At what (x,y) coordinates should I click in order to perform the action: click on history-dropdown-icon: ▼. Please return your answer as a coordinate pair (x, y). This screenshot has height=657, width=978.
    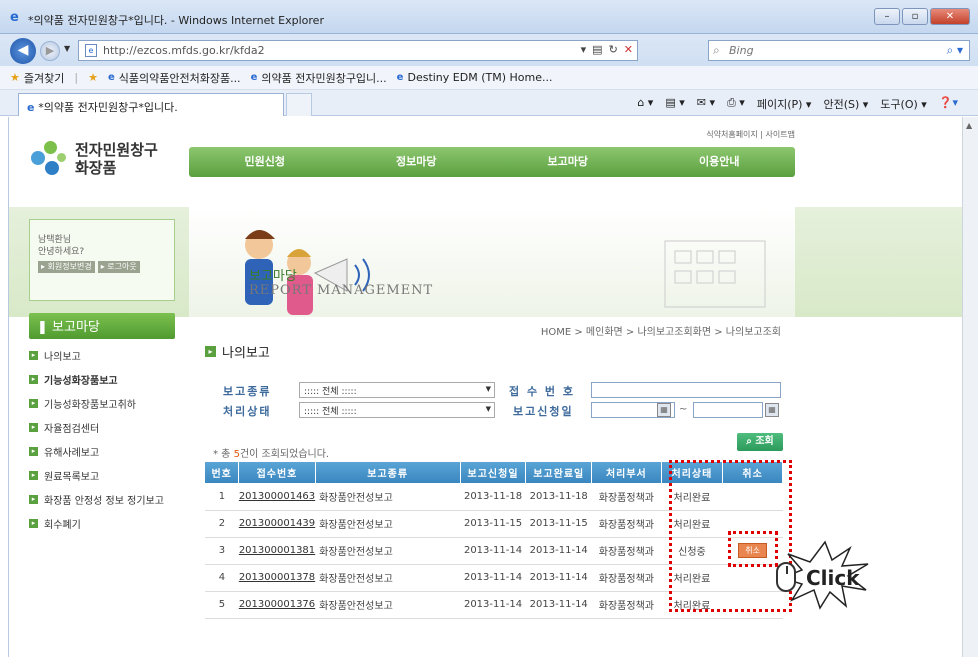
    Looking at the image, I should click on (67, 48).